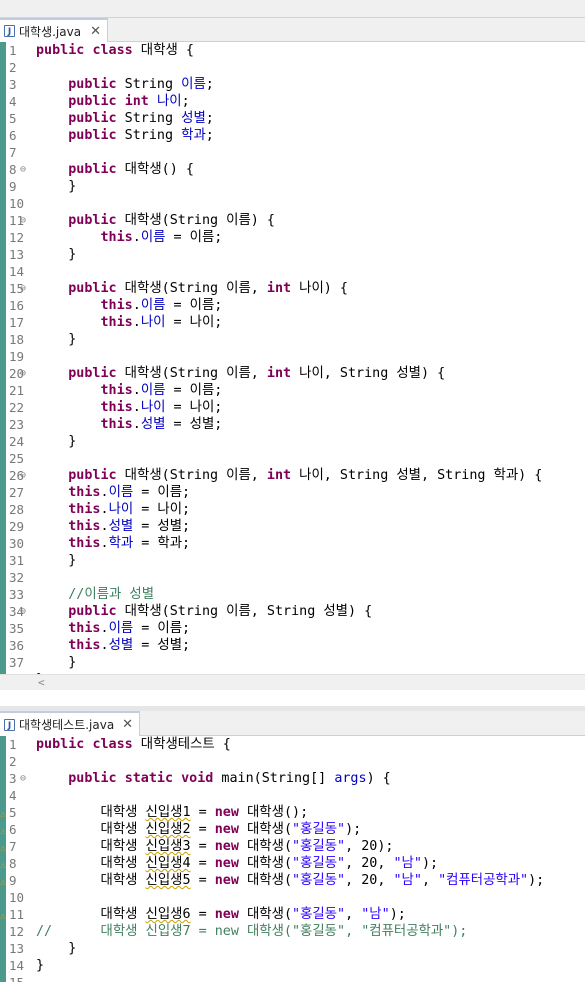 The height and width of the screenshot is (982, 585). What do you see at coordinates (70, 723) in the screenshot?
I see `tab-daehaksaeng-test-java: J 대학생테스트.java ✕` at bounding box center [70, 723].